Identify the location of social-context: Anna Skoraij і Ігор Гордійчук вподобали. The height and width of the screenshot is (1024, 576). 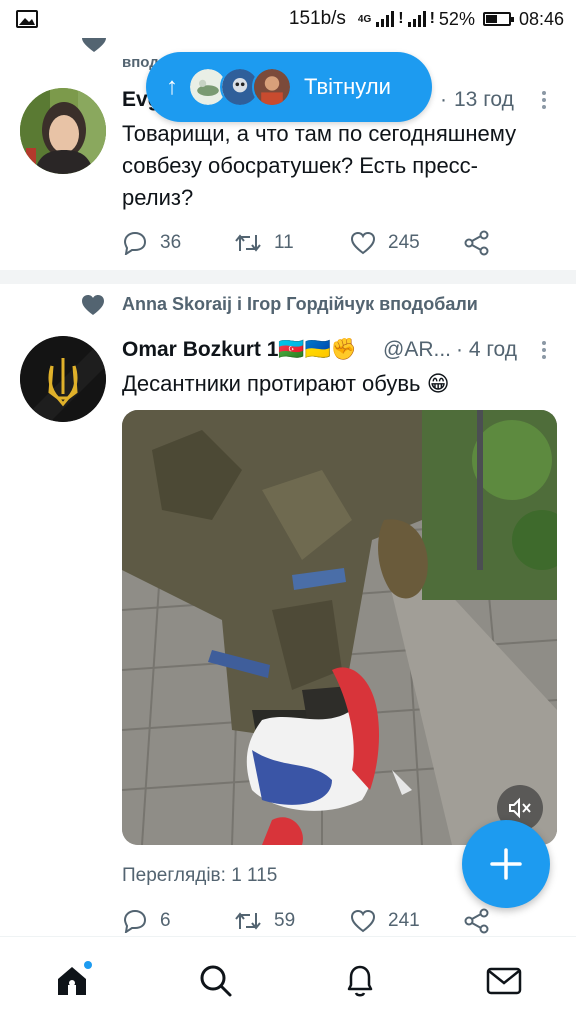
(300, 304).